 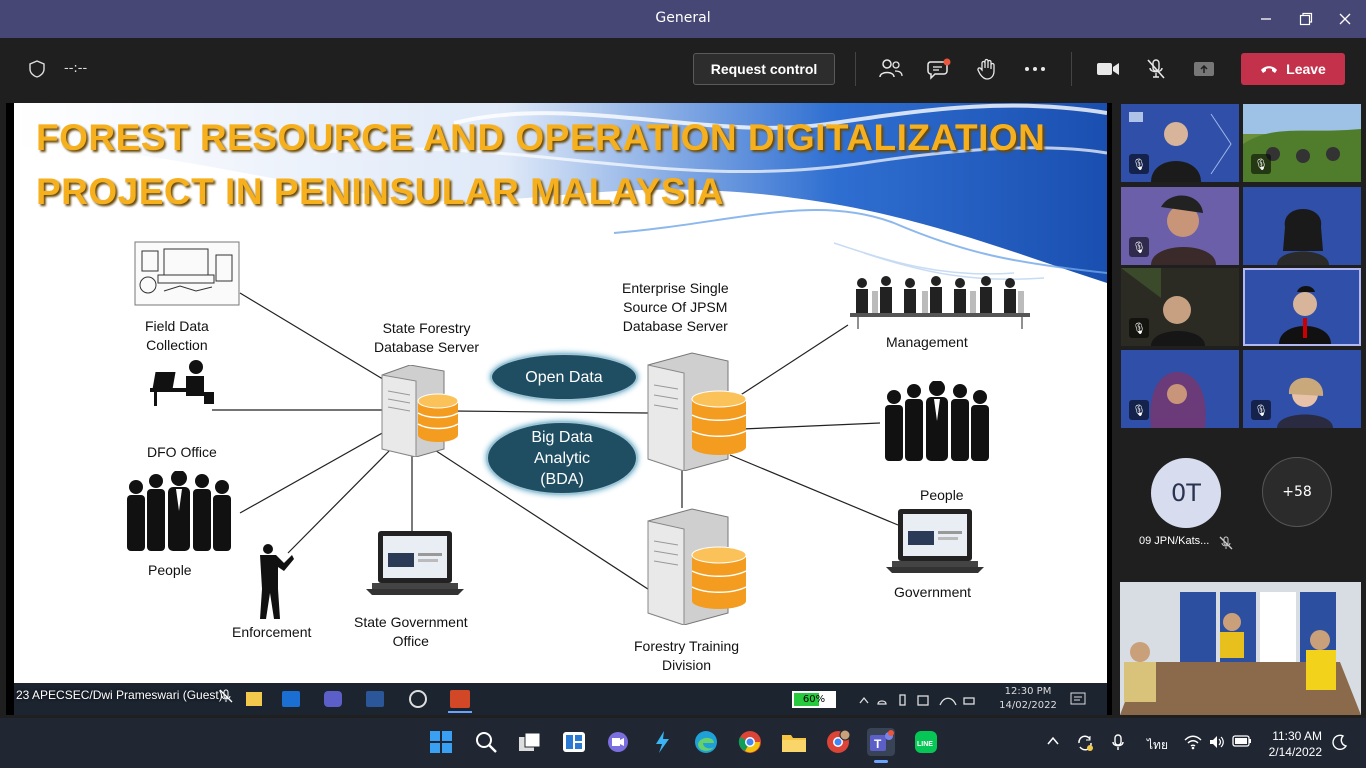 I want to click on close-icon, so click(x=1345, y=19).